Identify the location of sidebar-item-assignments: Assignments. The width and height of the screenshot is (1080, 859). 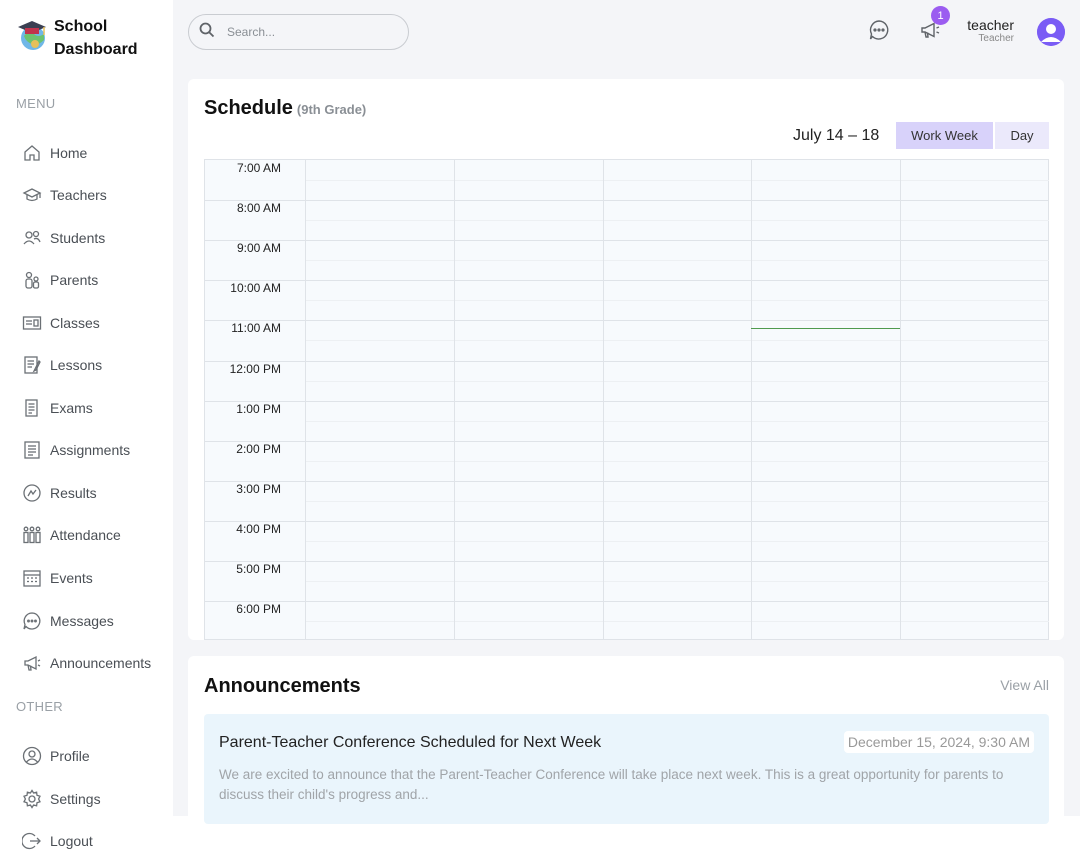
(76, 450).